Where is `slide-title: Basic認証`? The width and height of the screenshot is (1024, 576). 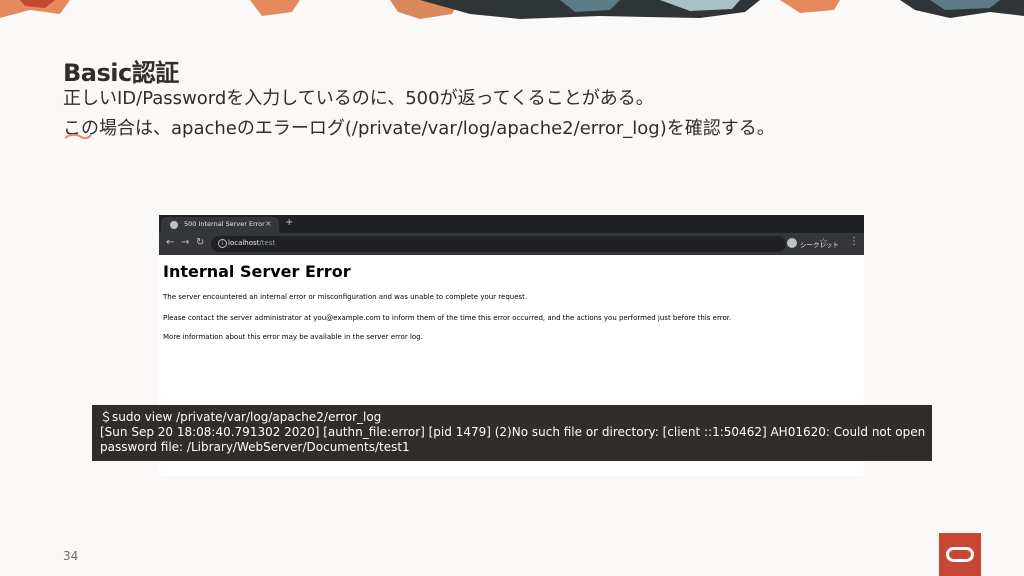 slide-title: Basic認証 is located at coordinates (121, 73).